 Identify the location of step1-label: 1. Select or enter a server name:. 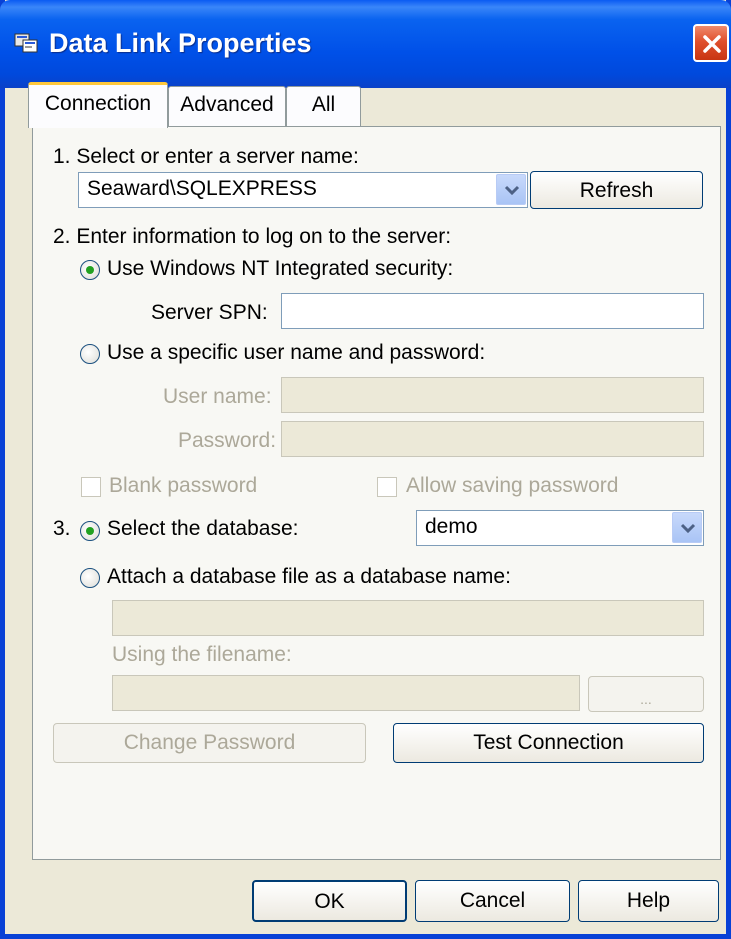
(206, 156).